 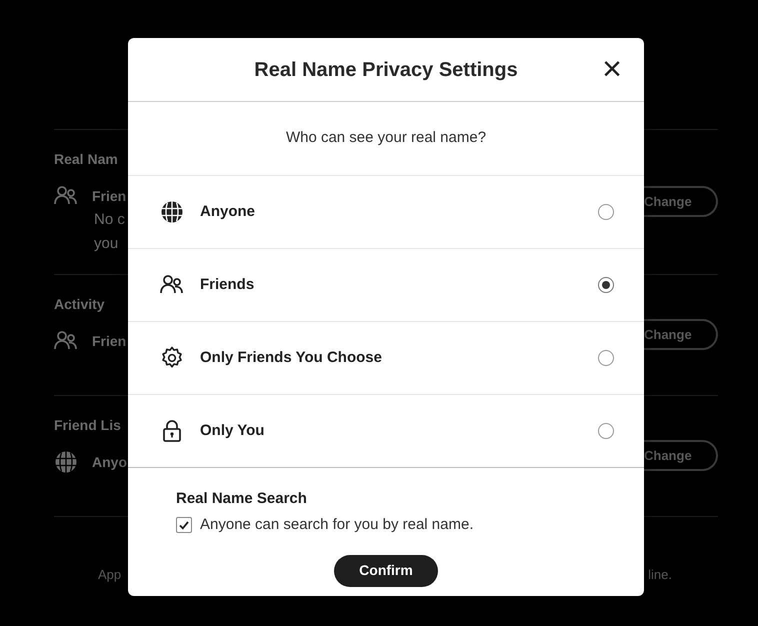 What do you see at coordinates (386, 70) in the screenshot?
I see `dialog-title: Real Name Privacy Settings` at bounding box center [386, 70].